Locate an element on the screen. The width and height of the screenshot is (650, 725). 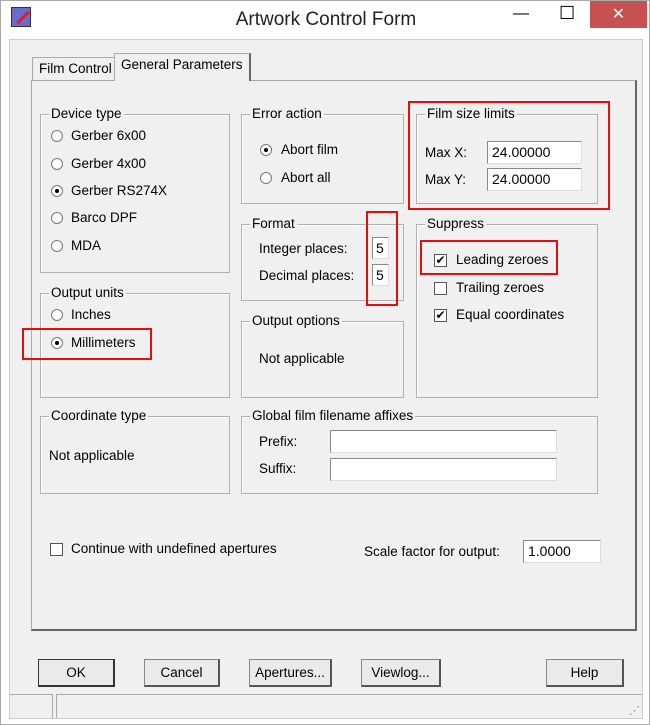
resize-grip-icon: ⋰ is located at coordinates (634, 710).